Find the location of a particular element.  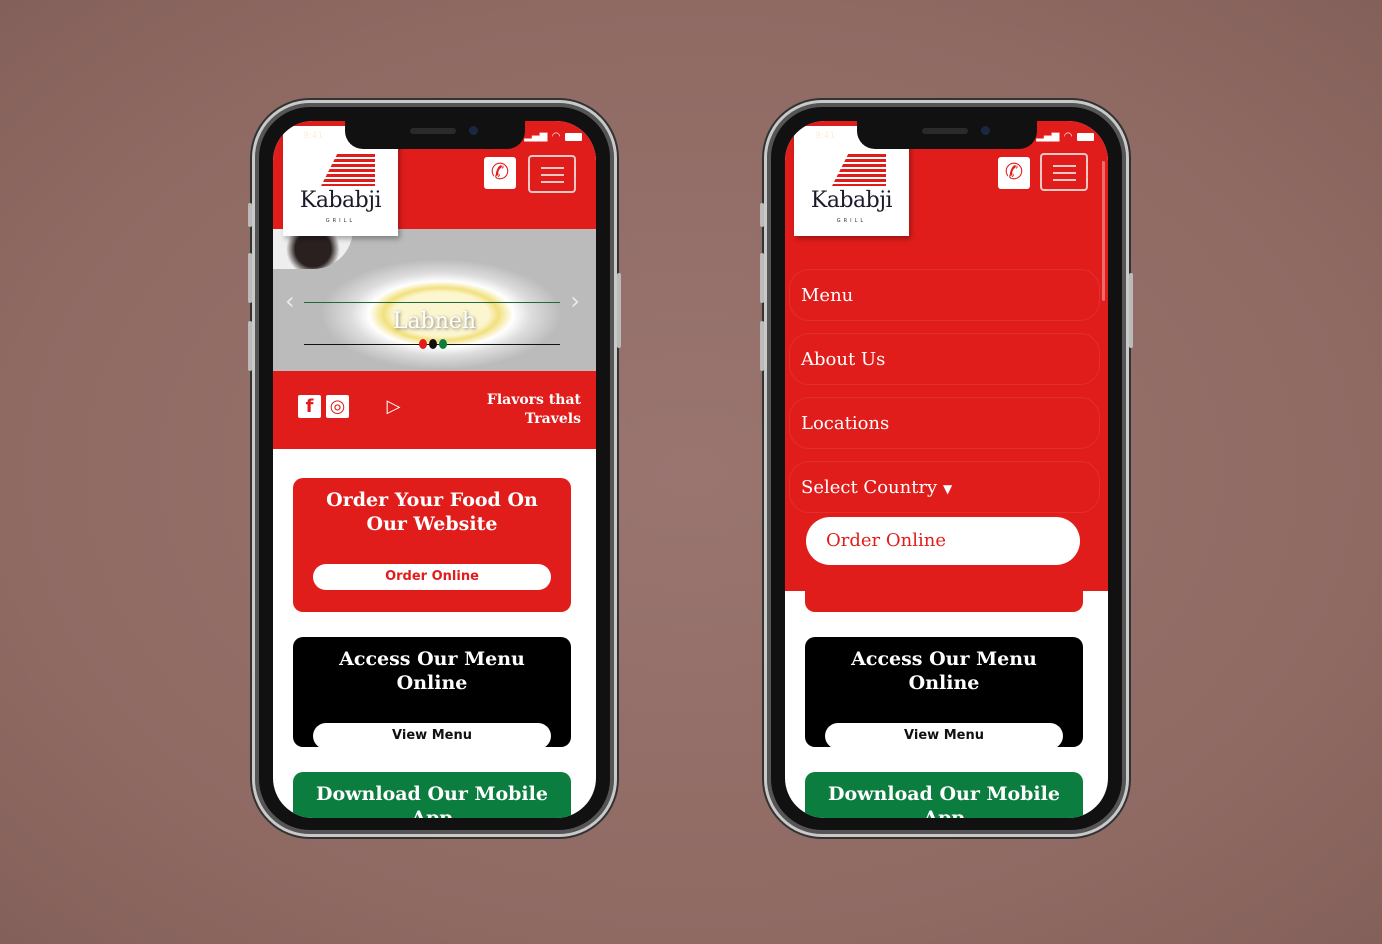

social-band: f ◎ ▷ Flavors that Travels is located at coordinates (434, 410).